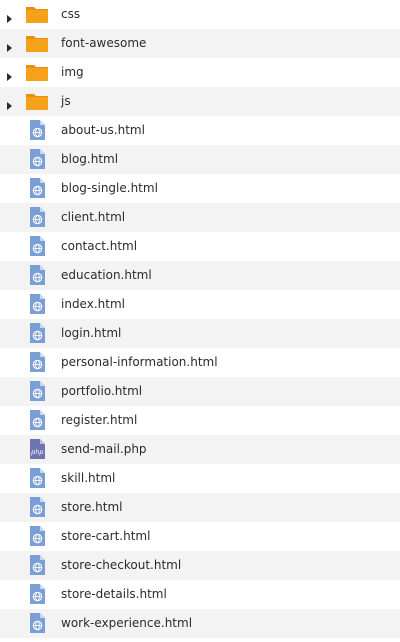  I want to click on file-row: blog-single.html, so click(200, 188).